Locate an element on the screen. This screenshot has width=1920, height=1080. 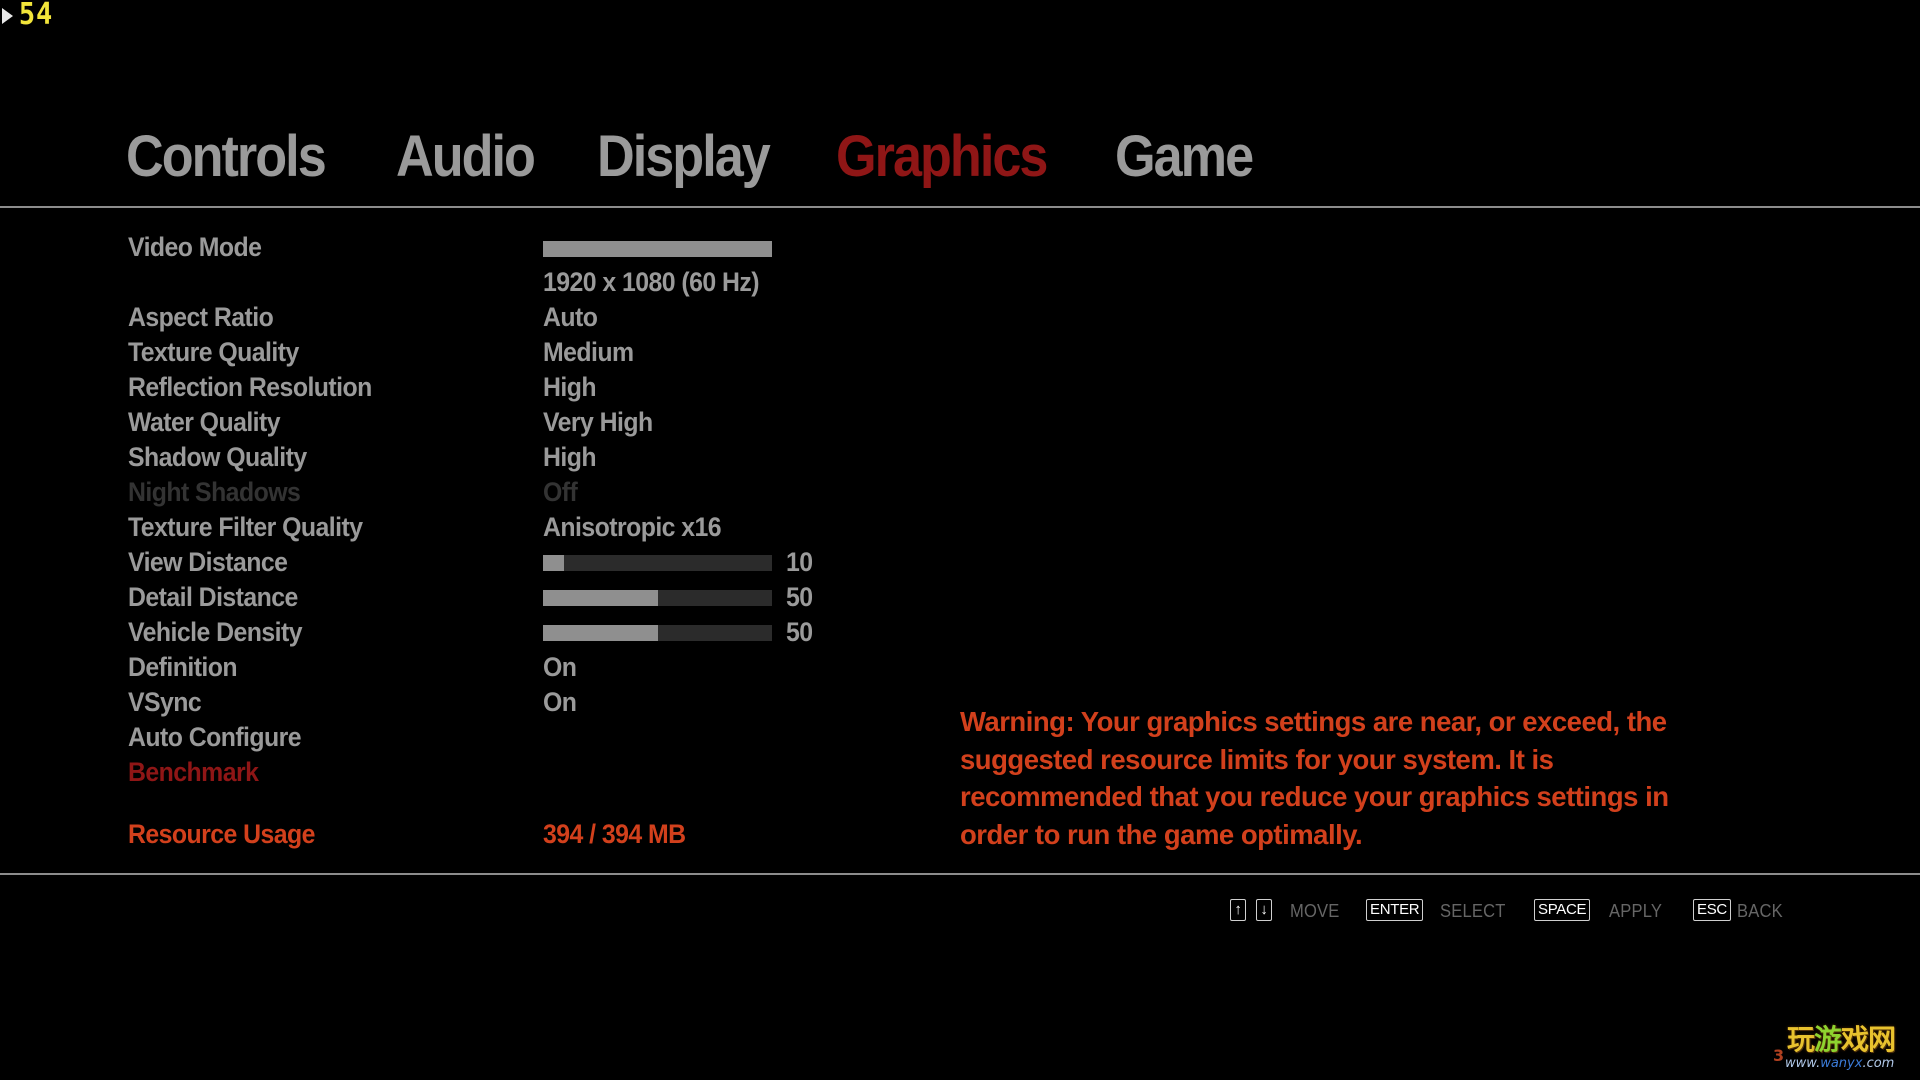
tab-audio: Audio is located at coordinates (466, 157).